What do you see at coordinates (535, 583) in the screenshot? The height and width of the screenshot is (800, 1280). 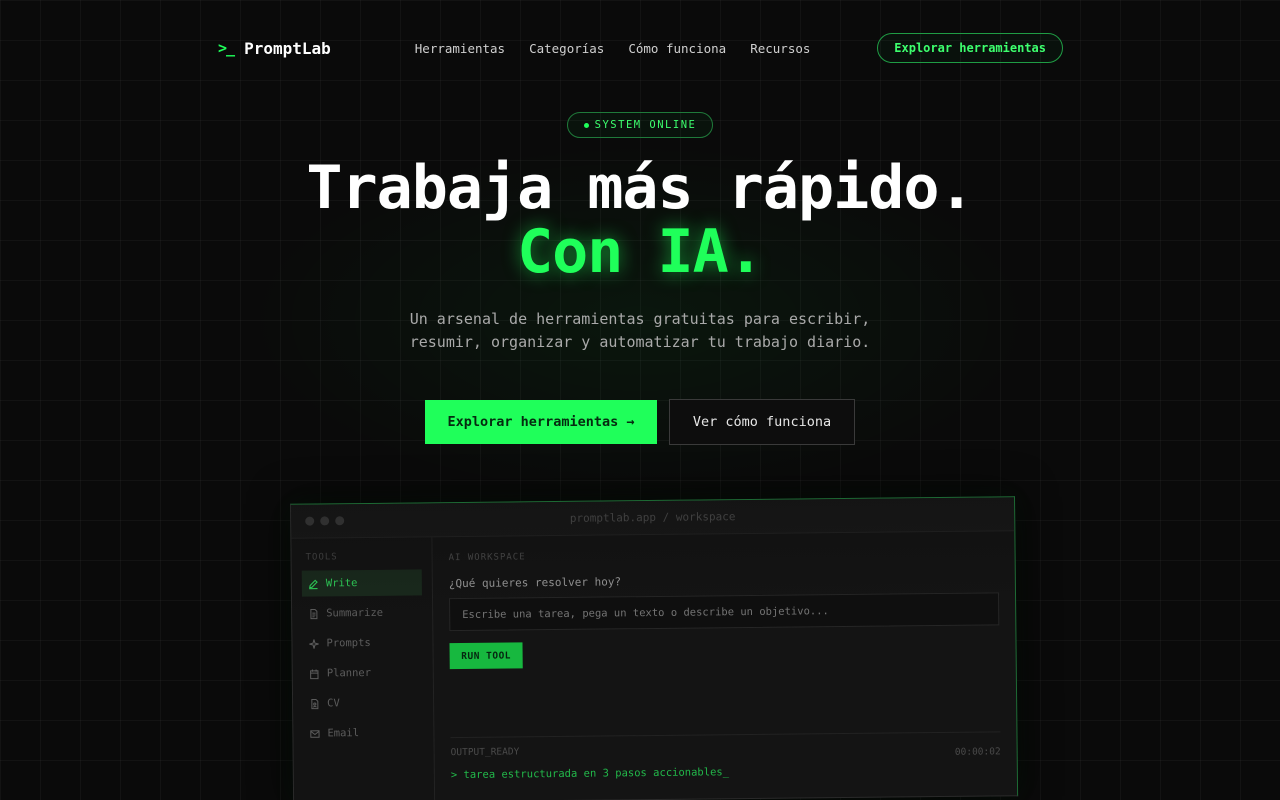 I see `workspace-question: ¿Qué quieres resolver hoy?` at bounding box center [535, 583].